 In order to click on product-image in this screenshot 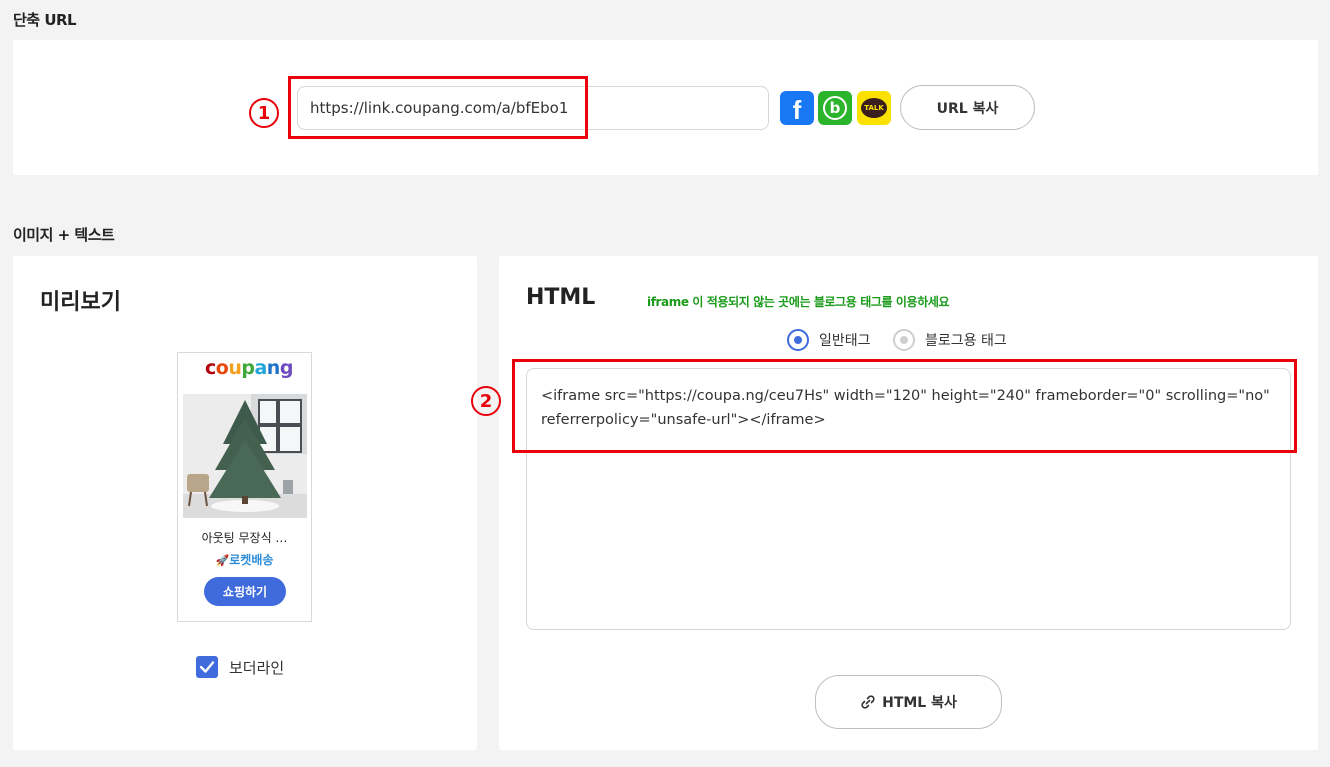, I will do `click(245, 456)`.